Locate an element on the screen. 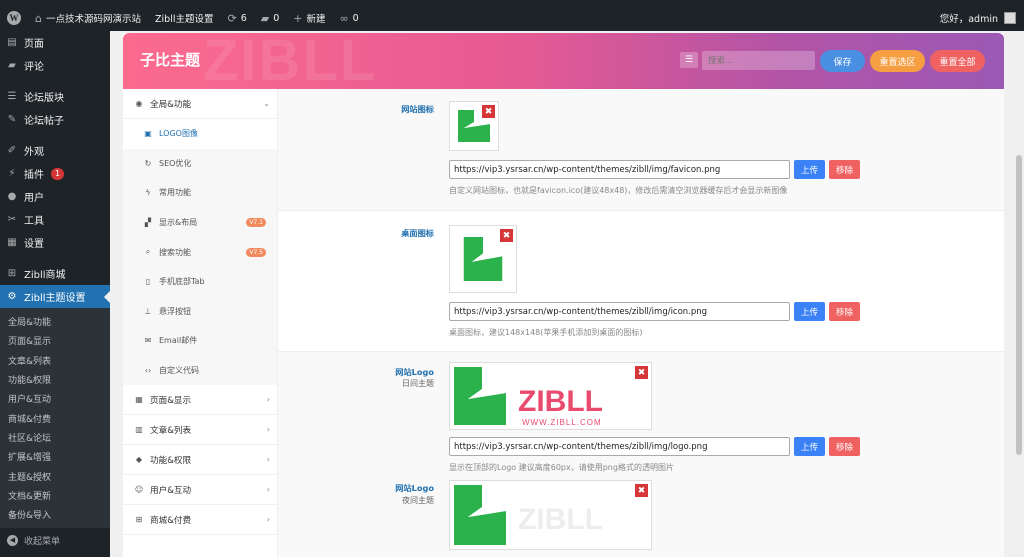 The width and height of the screenshot is (1024, 557). save-button: 保存 is located at coordinates (842, 61).